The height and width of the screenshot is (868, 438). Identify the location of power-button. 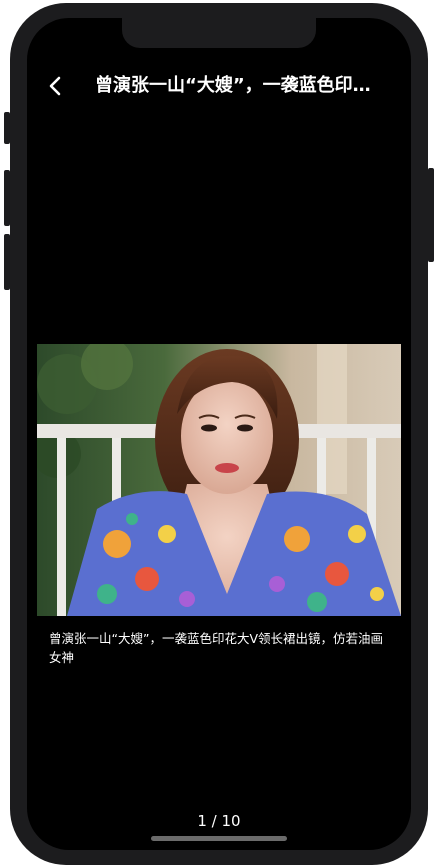
(431, 215).